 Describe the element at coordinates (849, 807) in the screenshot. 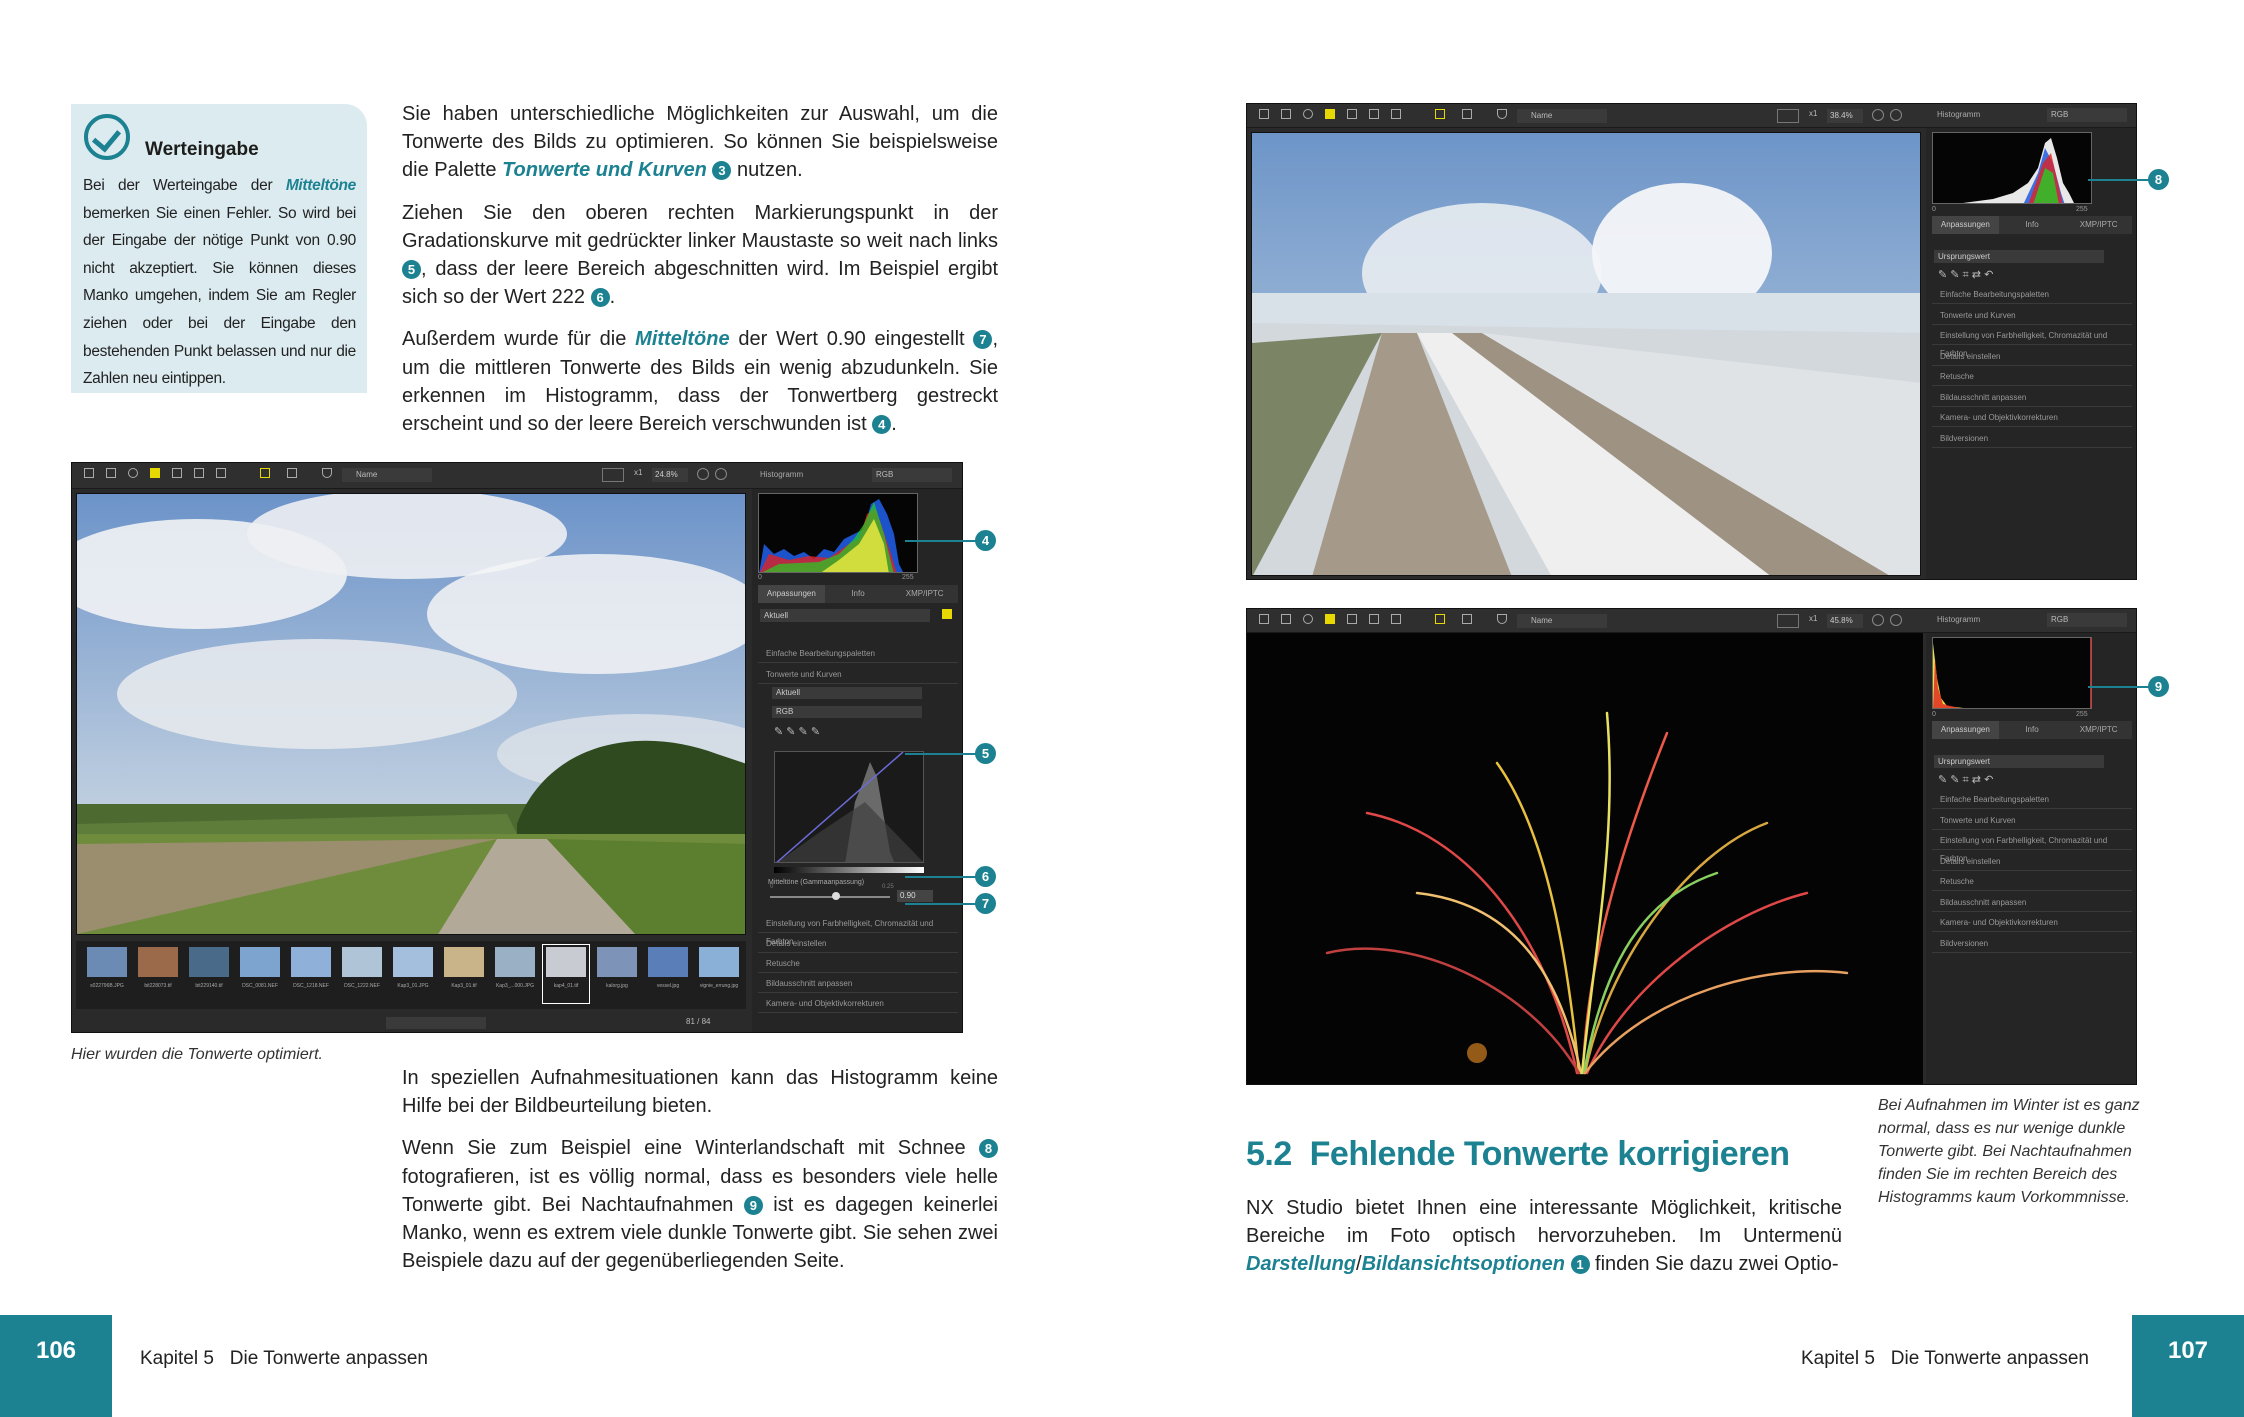

I see `tone-curve` at that location.